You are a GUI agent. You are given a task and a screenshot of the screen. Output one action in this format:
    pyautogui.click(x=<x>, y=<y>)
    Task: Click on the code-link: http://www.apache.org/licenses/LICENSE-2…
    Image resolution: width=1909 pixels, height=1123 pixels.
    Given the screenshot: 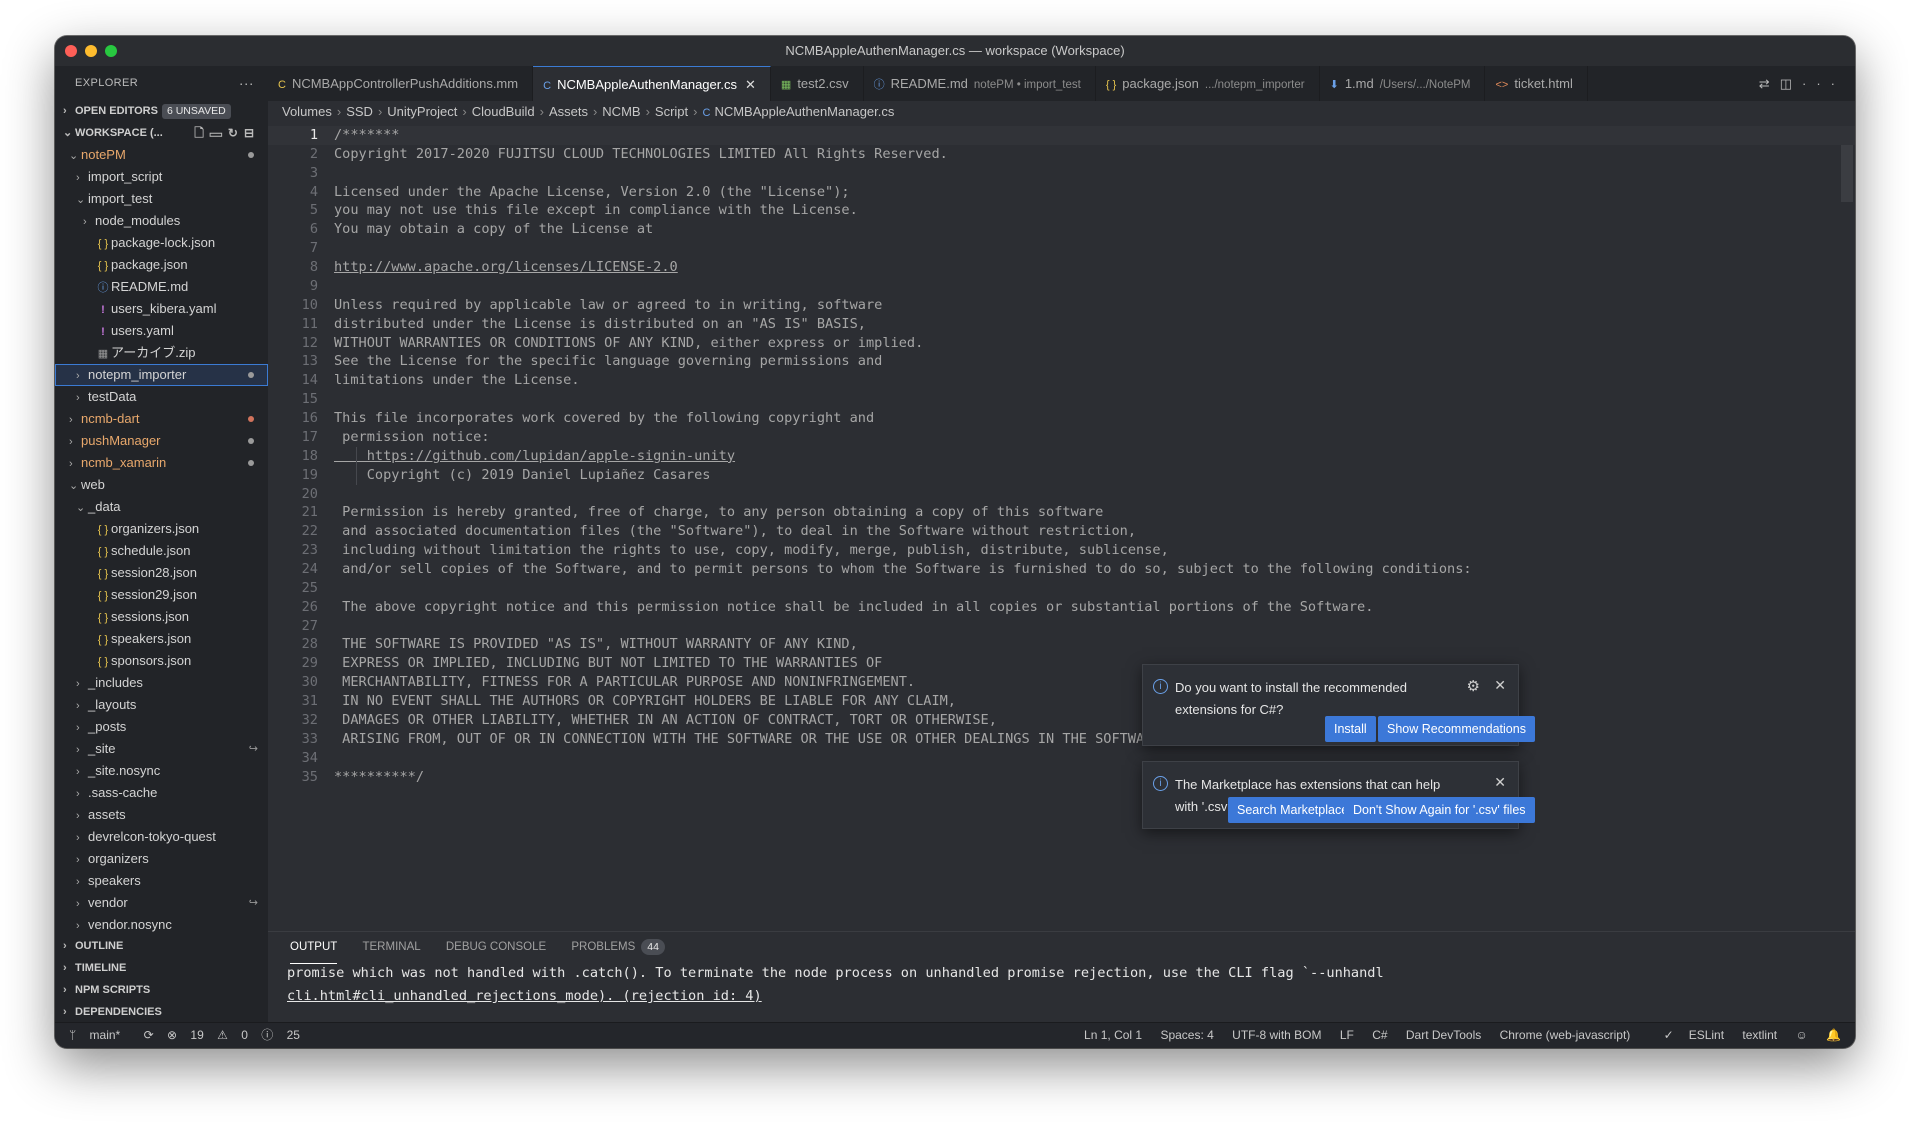 What is the action you would take?
    pyautogui.click(x=506, y=267)
    